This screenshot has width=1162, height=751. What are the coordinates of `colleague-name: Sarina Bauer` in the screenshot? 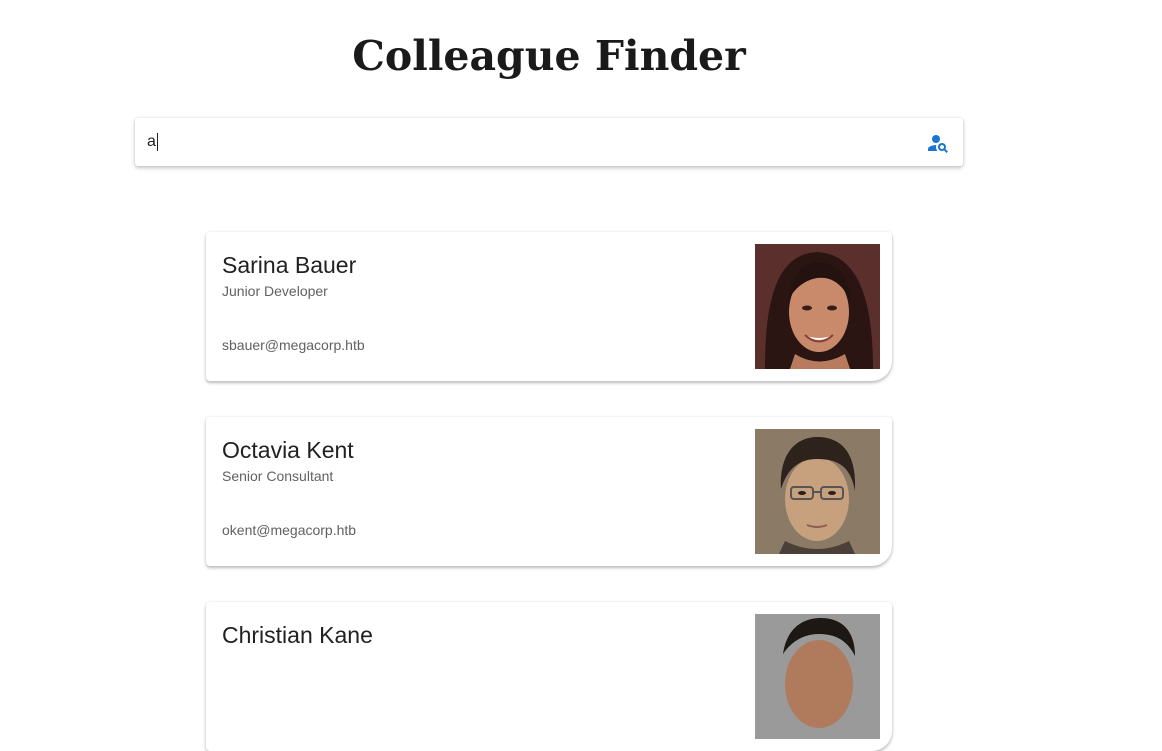 It's located at (289, 265).